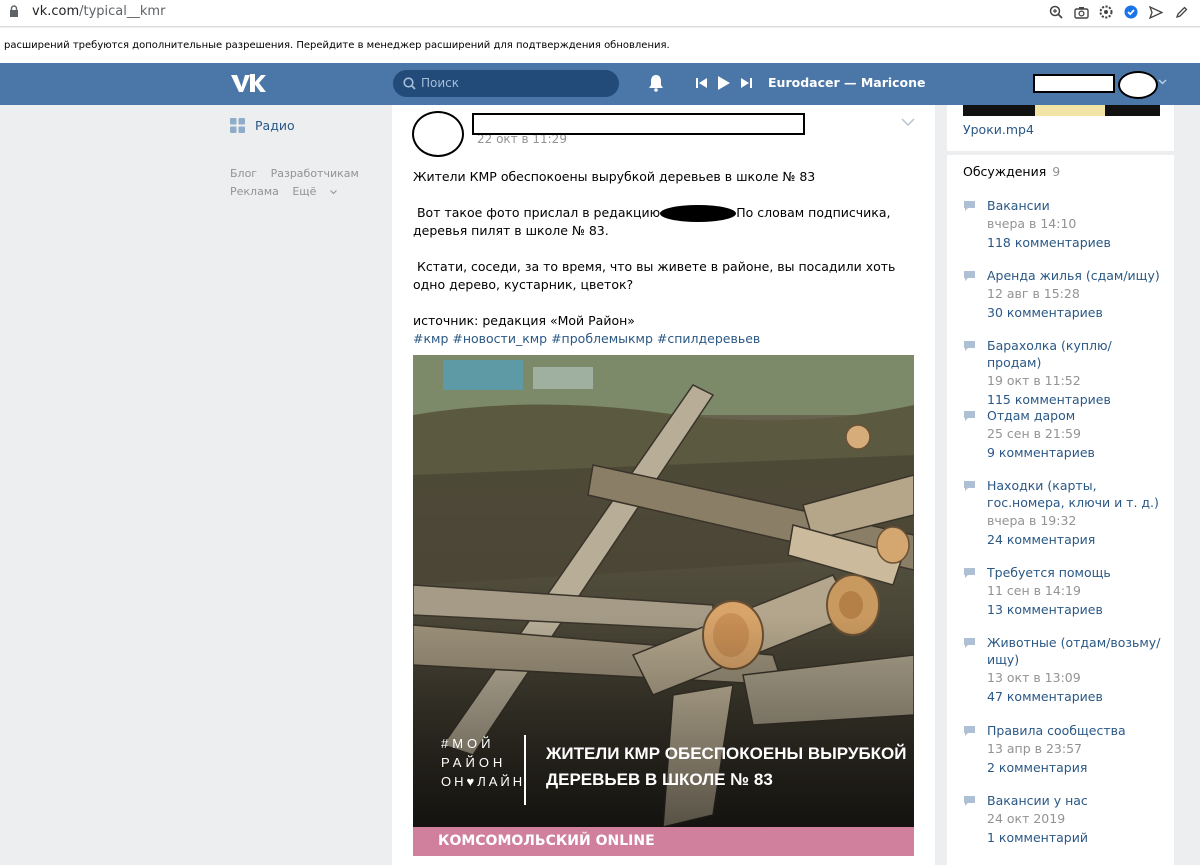 The image size is (1200, 865). What do you see at coordinates (1060, 128) in the screenshot?
I see `video-card: Уроки.mp4` at bounding box center [1060, 128].